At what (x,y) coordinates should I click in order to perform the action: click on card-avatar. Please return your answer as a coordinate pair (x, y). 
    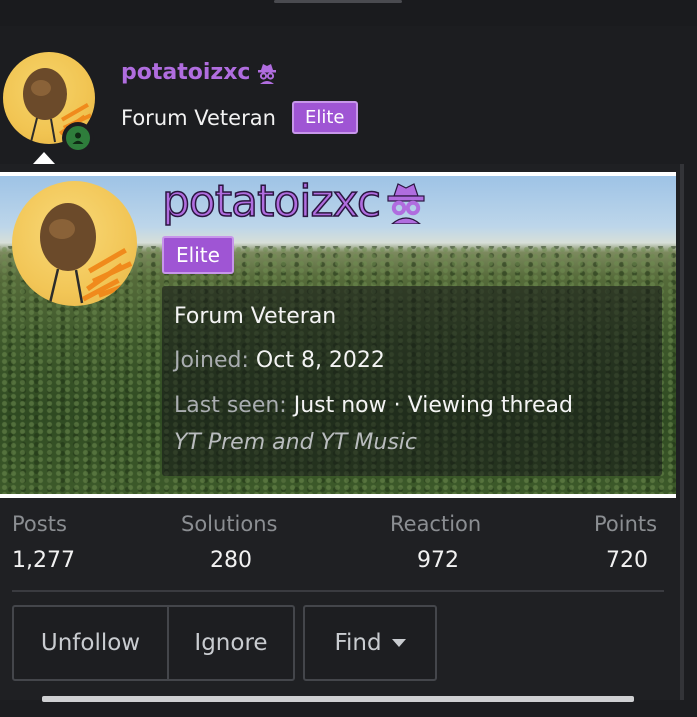
    Looking at the image, I should click on (74, 243).